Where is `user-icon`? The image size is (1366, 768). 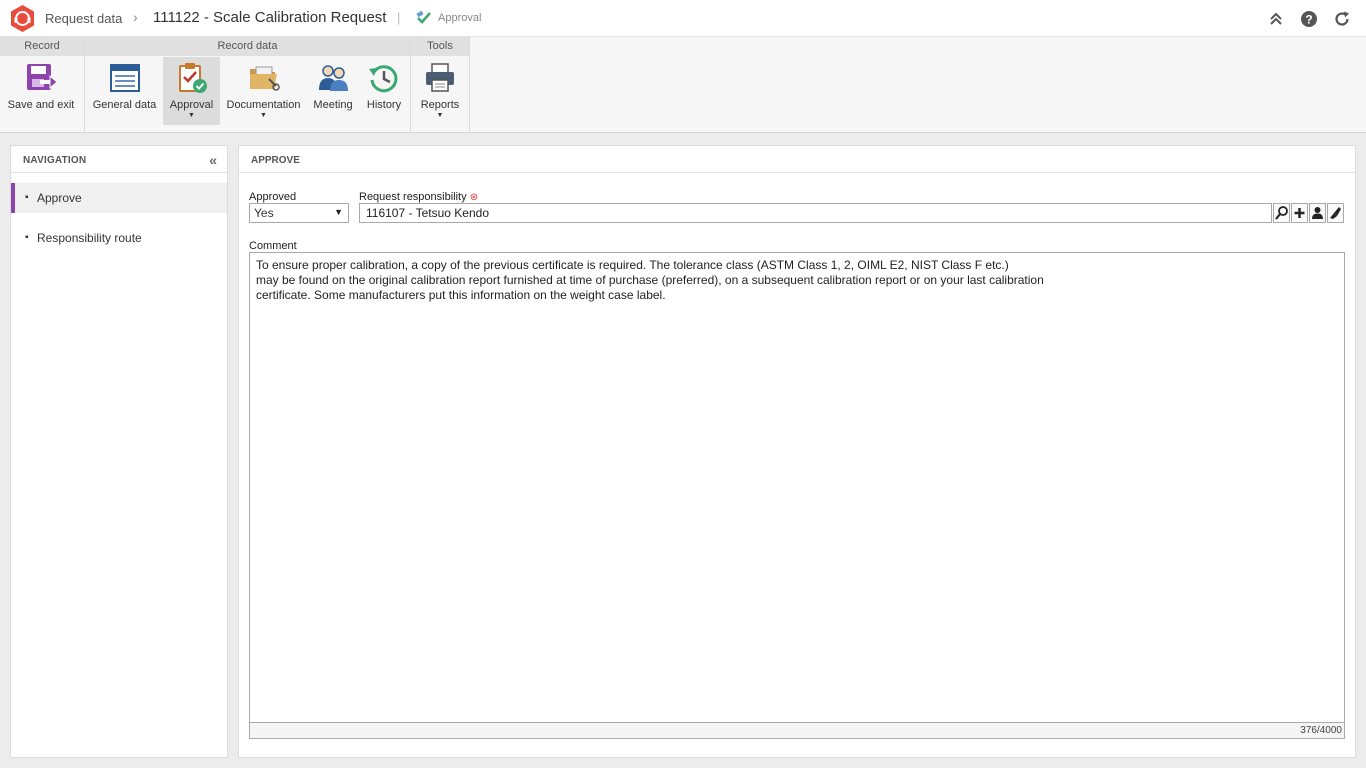 user-icon is located at coordinates (1317, 213).